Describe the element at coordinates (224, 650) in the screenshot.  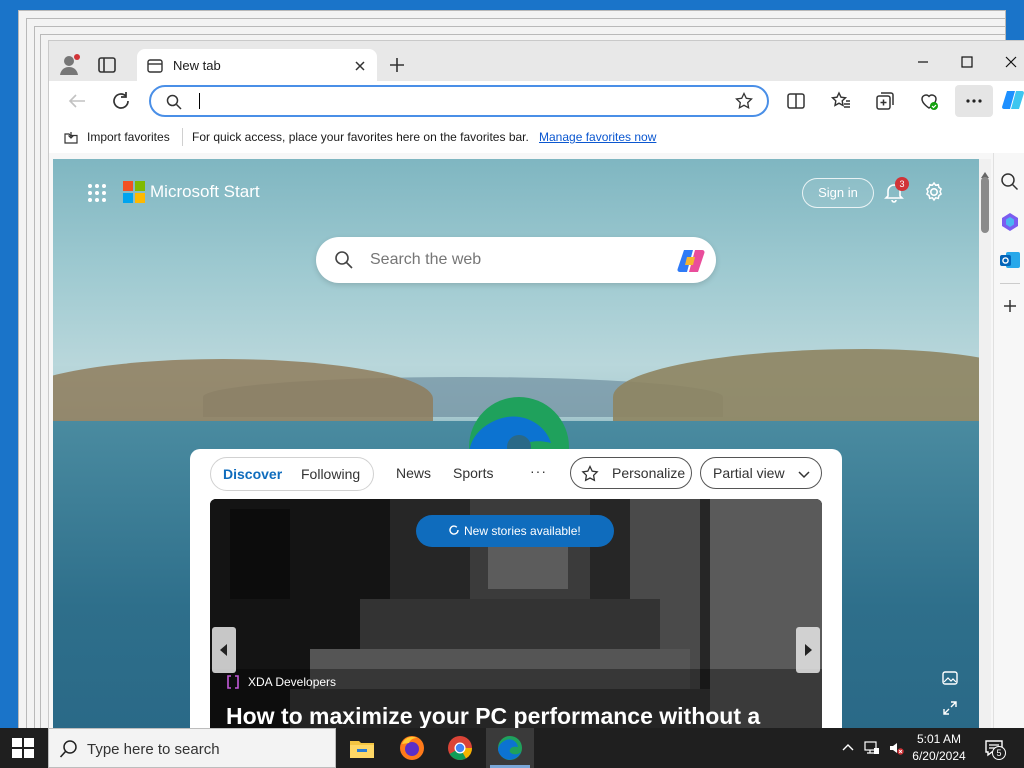
I see `carousel-prev-button` at that location.